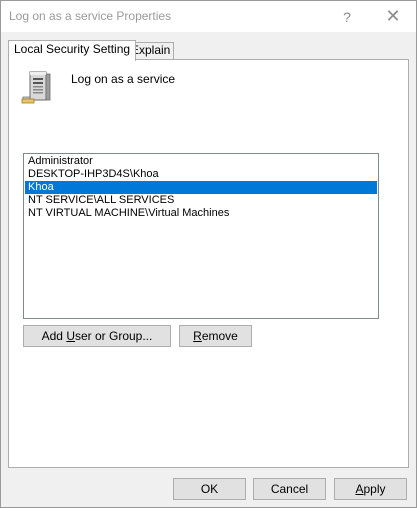 This screenshot has height=508, width=417. What do you see at coordinates (72, 50) in the screenshot?
I see `tab-local-security-setting: Local Security Setting` at bounding box center [72, 50].